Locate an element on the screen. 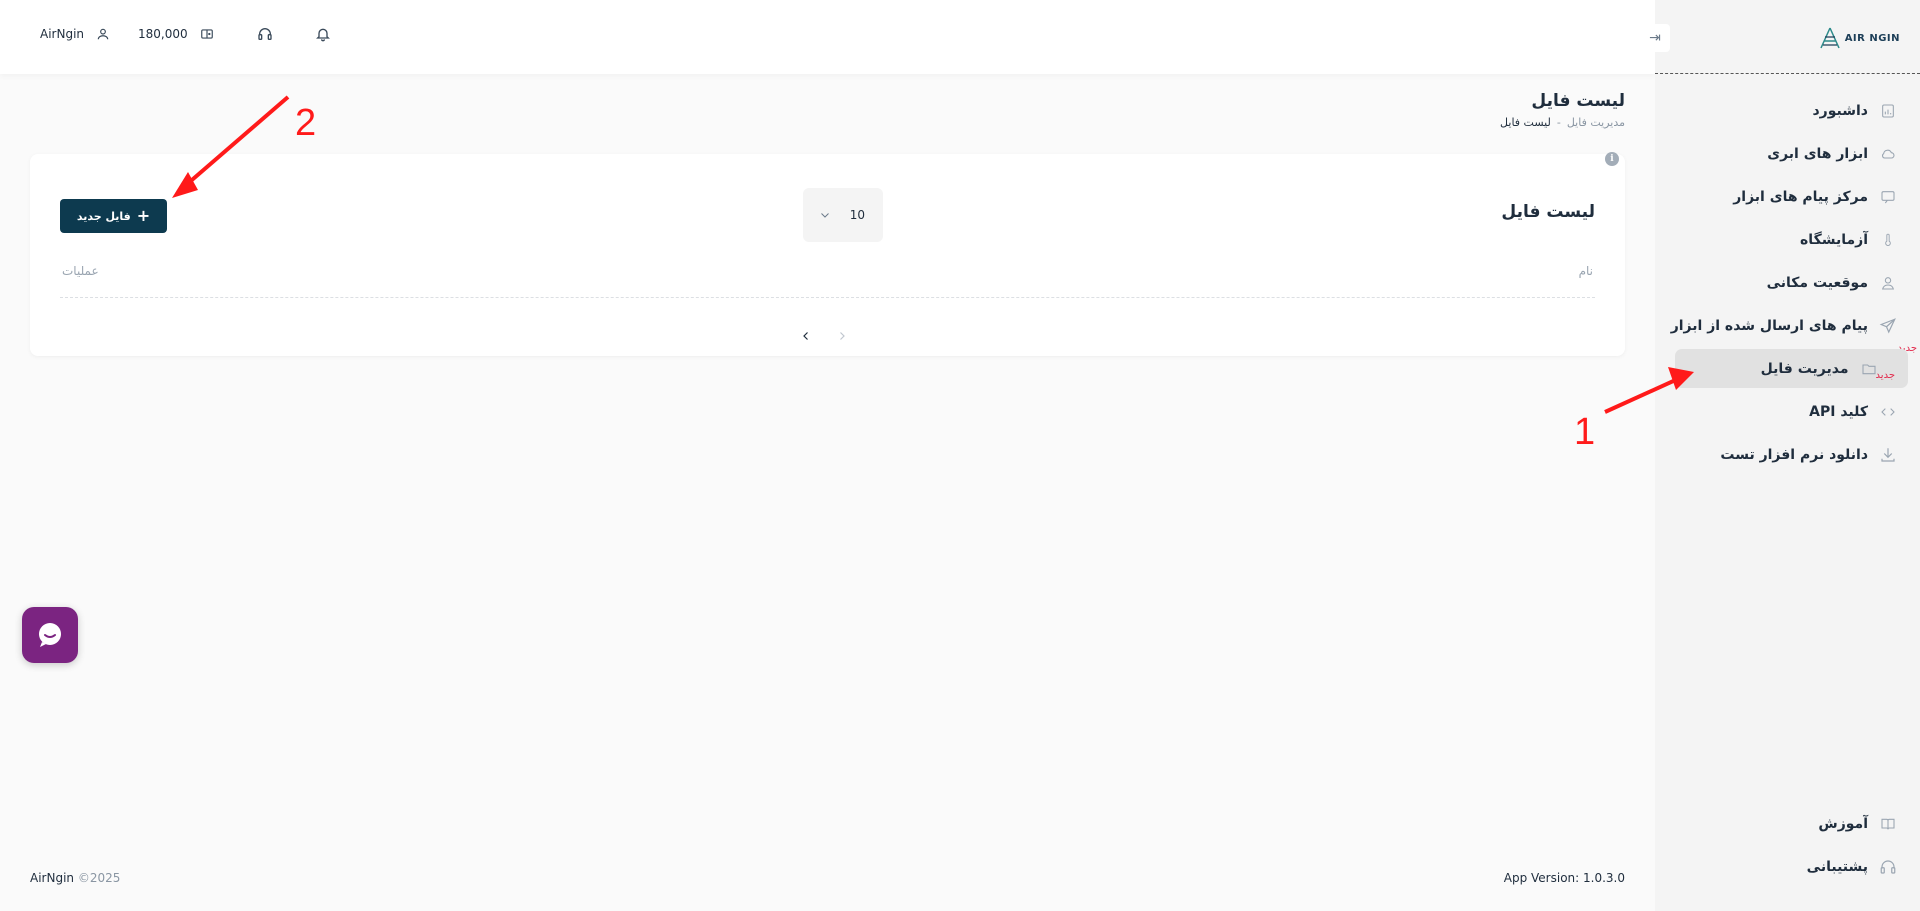  sidebar-item-label: ابزار های ابری is located at coordinates (1817, 153).